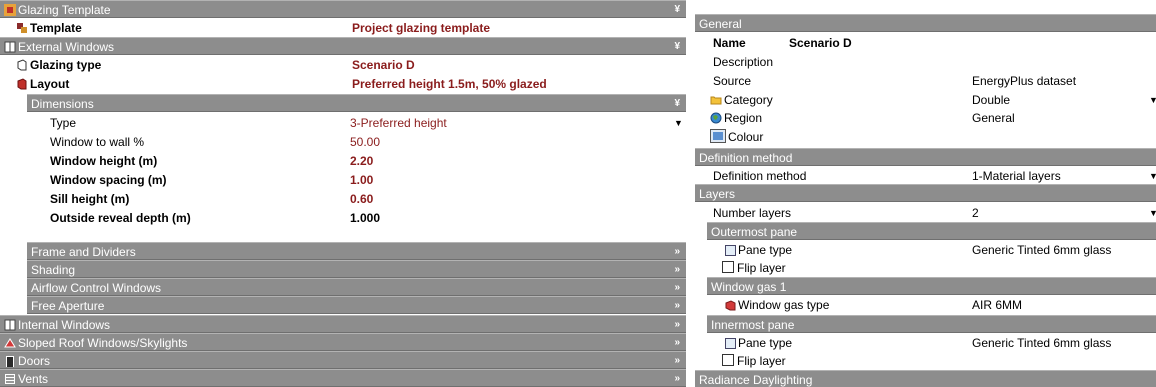  I want to click on colour-swatch-icon, so click(718, 136).